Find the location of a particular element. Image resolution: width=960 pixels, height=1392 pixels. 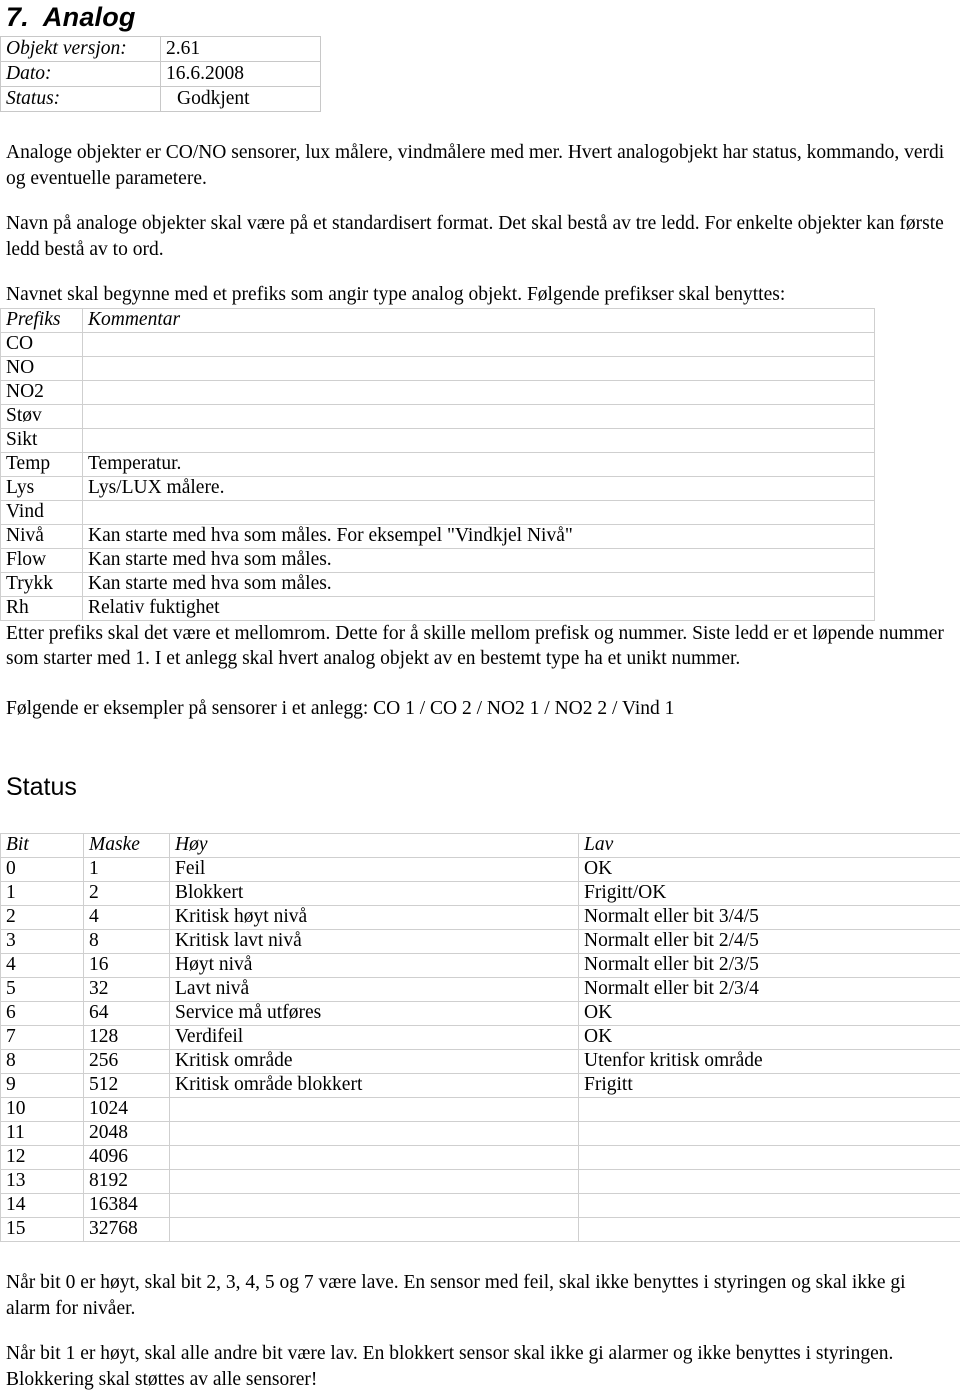

metadata-label-date: Dato: is located at coordinates (81, 74).